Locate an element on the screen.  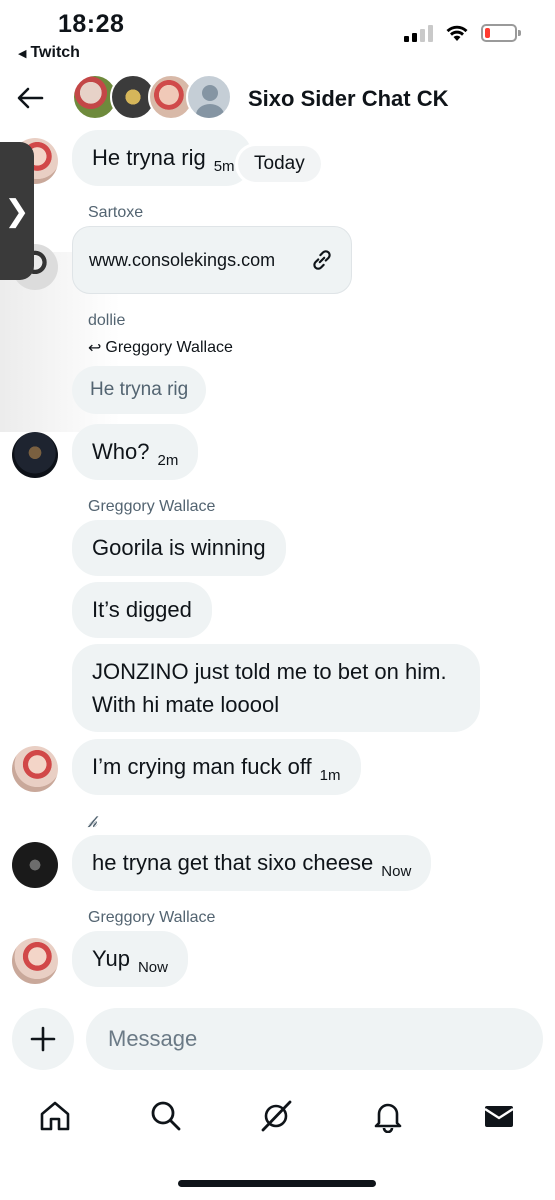
link-card: www.consolekings.com is located at coordinates (212, 260).